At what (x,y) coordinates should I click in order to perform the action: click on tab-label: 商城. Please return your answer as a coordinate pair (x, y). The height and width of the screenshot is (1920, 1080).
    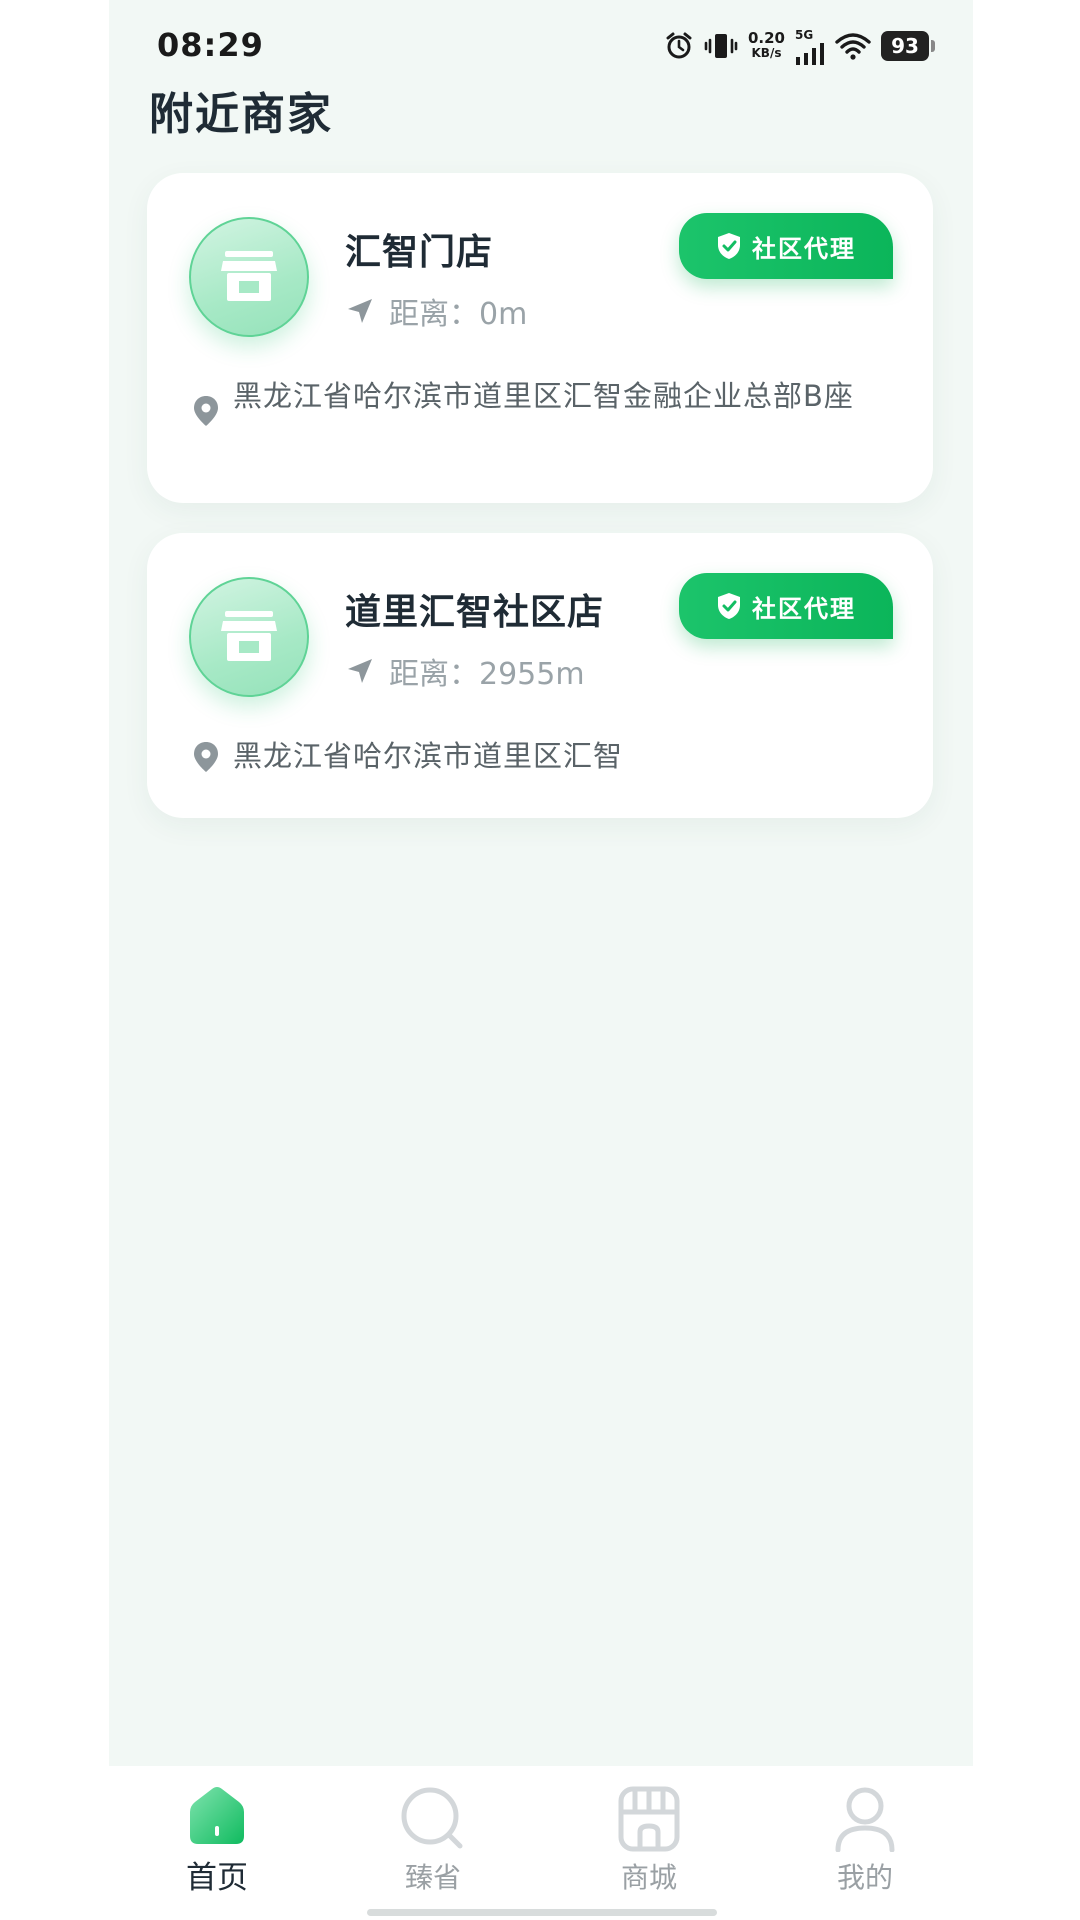
    Looking at the image, I should click on (648, 1877).